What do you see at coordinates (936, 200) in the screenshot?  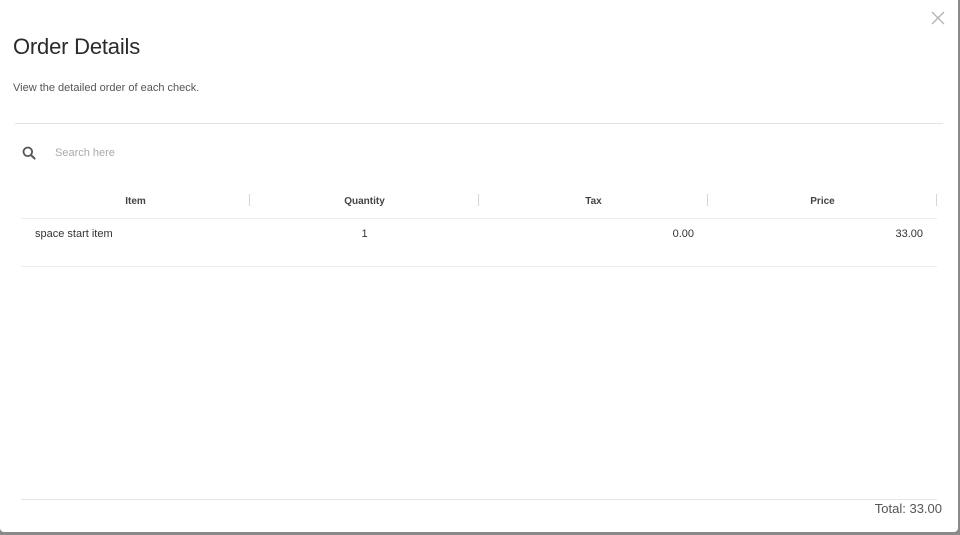 I see `column-resize-handle` at bounding box center [936, 200].